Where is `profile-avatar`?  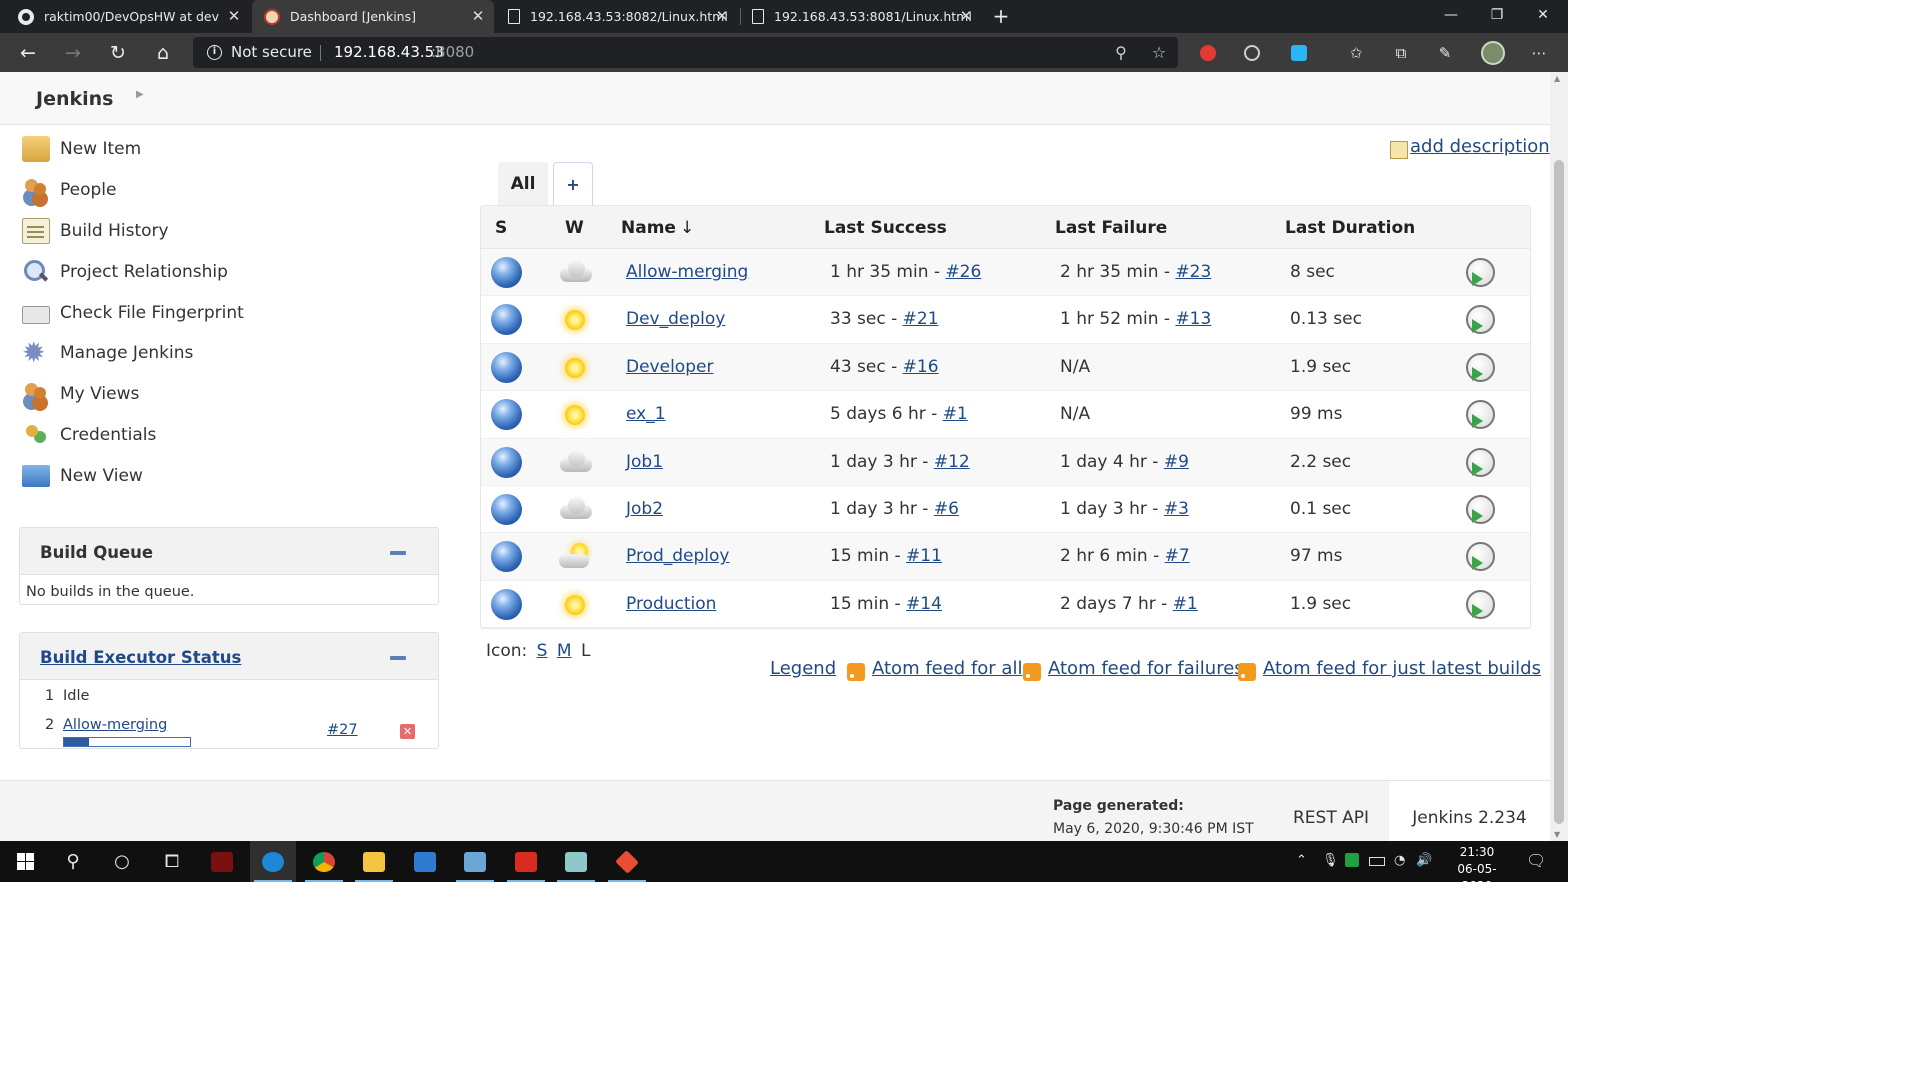
profile-avatar is located at coordinates (1493, 53).